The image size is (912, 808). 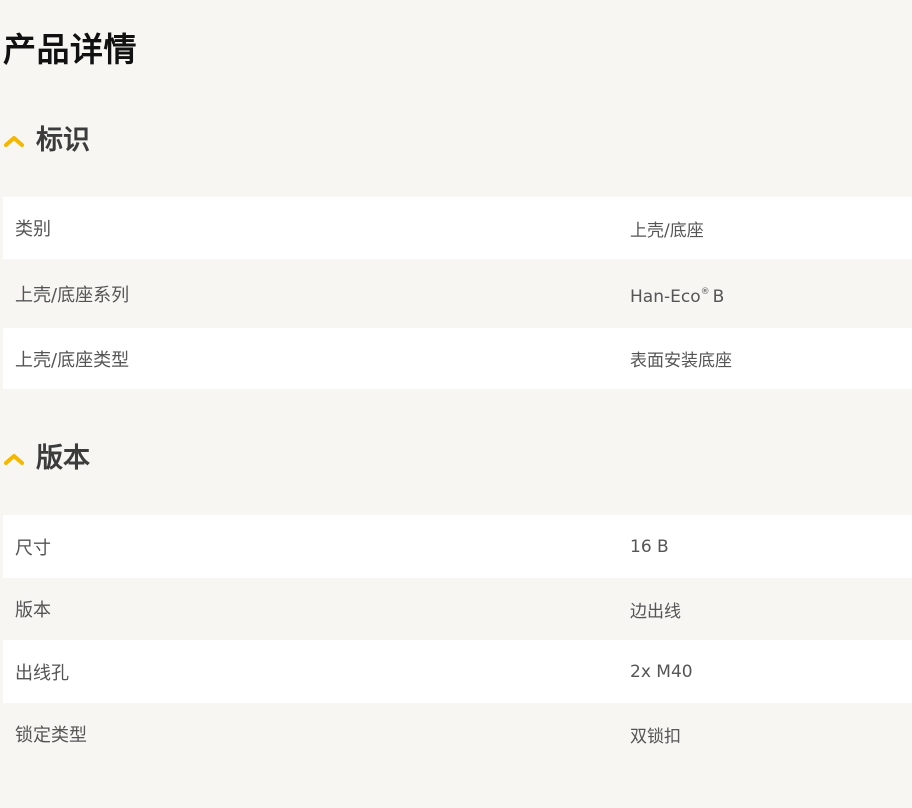 I want to click on table-row: 类别 上壳/底座, so click(x=457, y=228).